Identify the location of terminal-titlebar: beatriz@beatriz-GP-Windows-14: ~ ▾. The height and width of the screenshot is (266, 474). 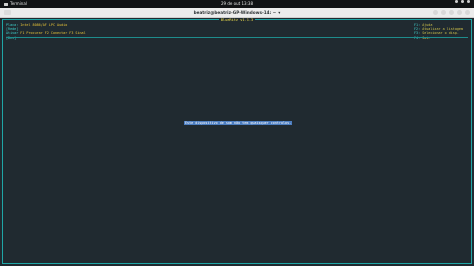
(237, 13).